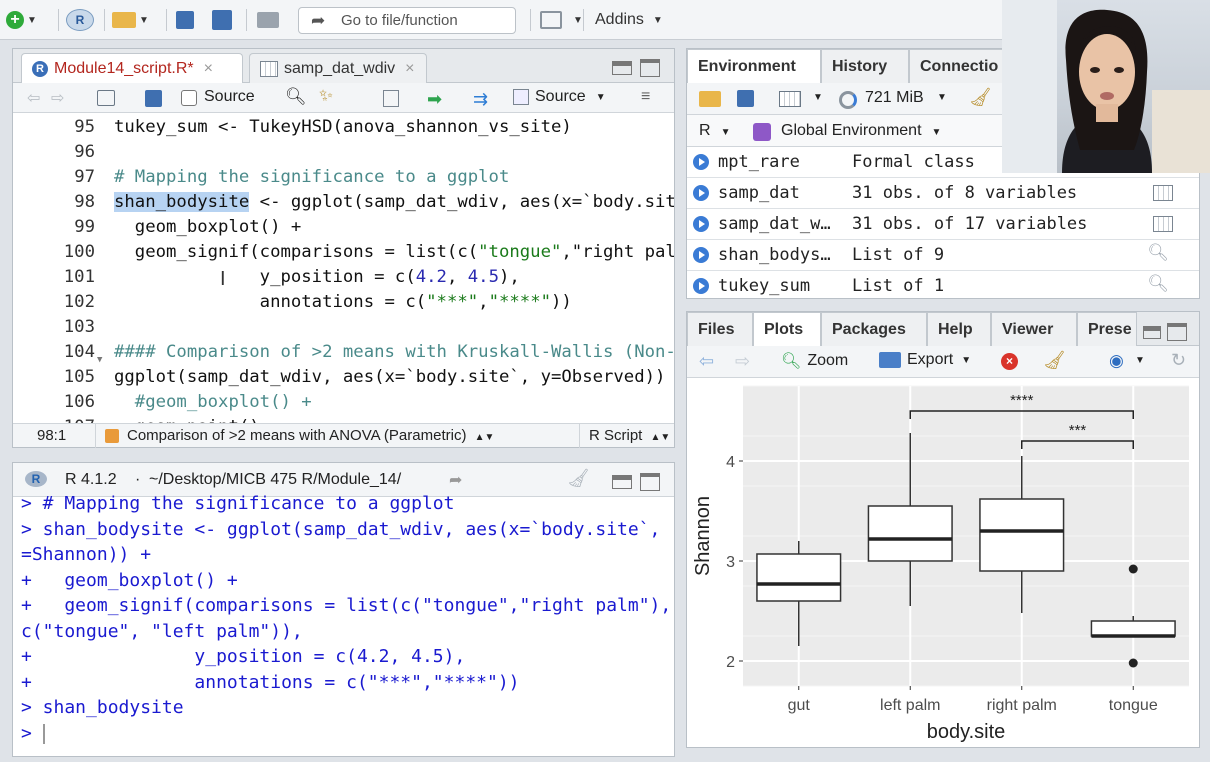 This screenshot has width=1210, height=762. Describe the element at coordinates (106, 98) in the screenshot. I see `show-in-window-icon` at that location.